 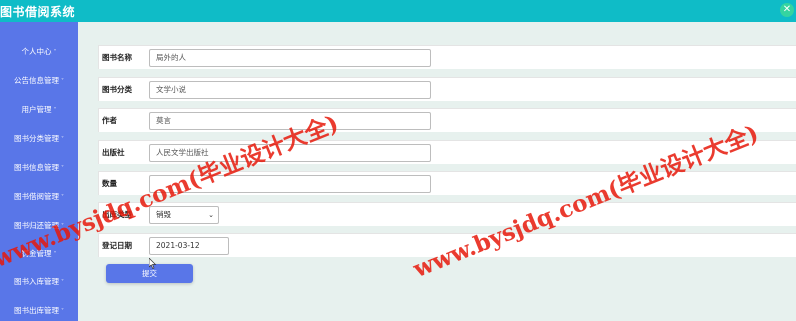 I want to click on sidebar-item-fines: 罚金管理 ˅, so click(x=39, y=254).